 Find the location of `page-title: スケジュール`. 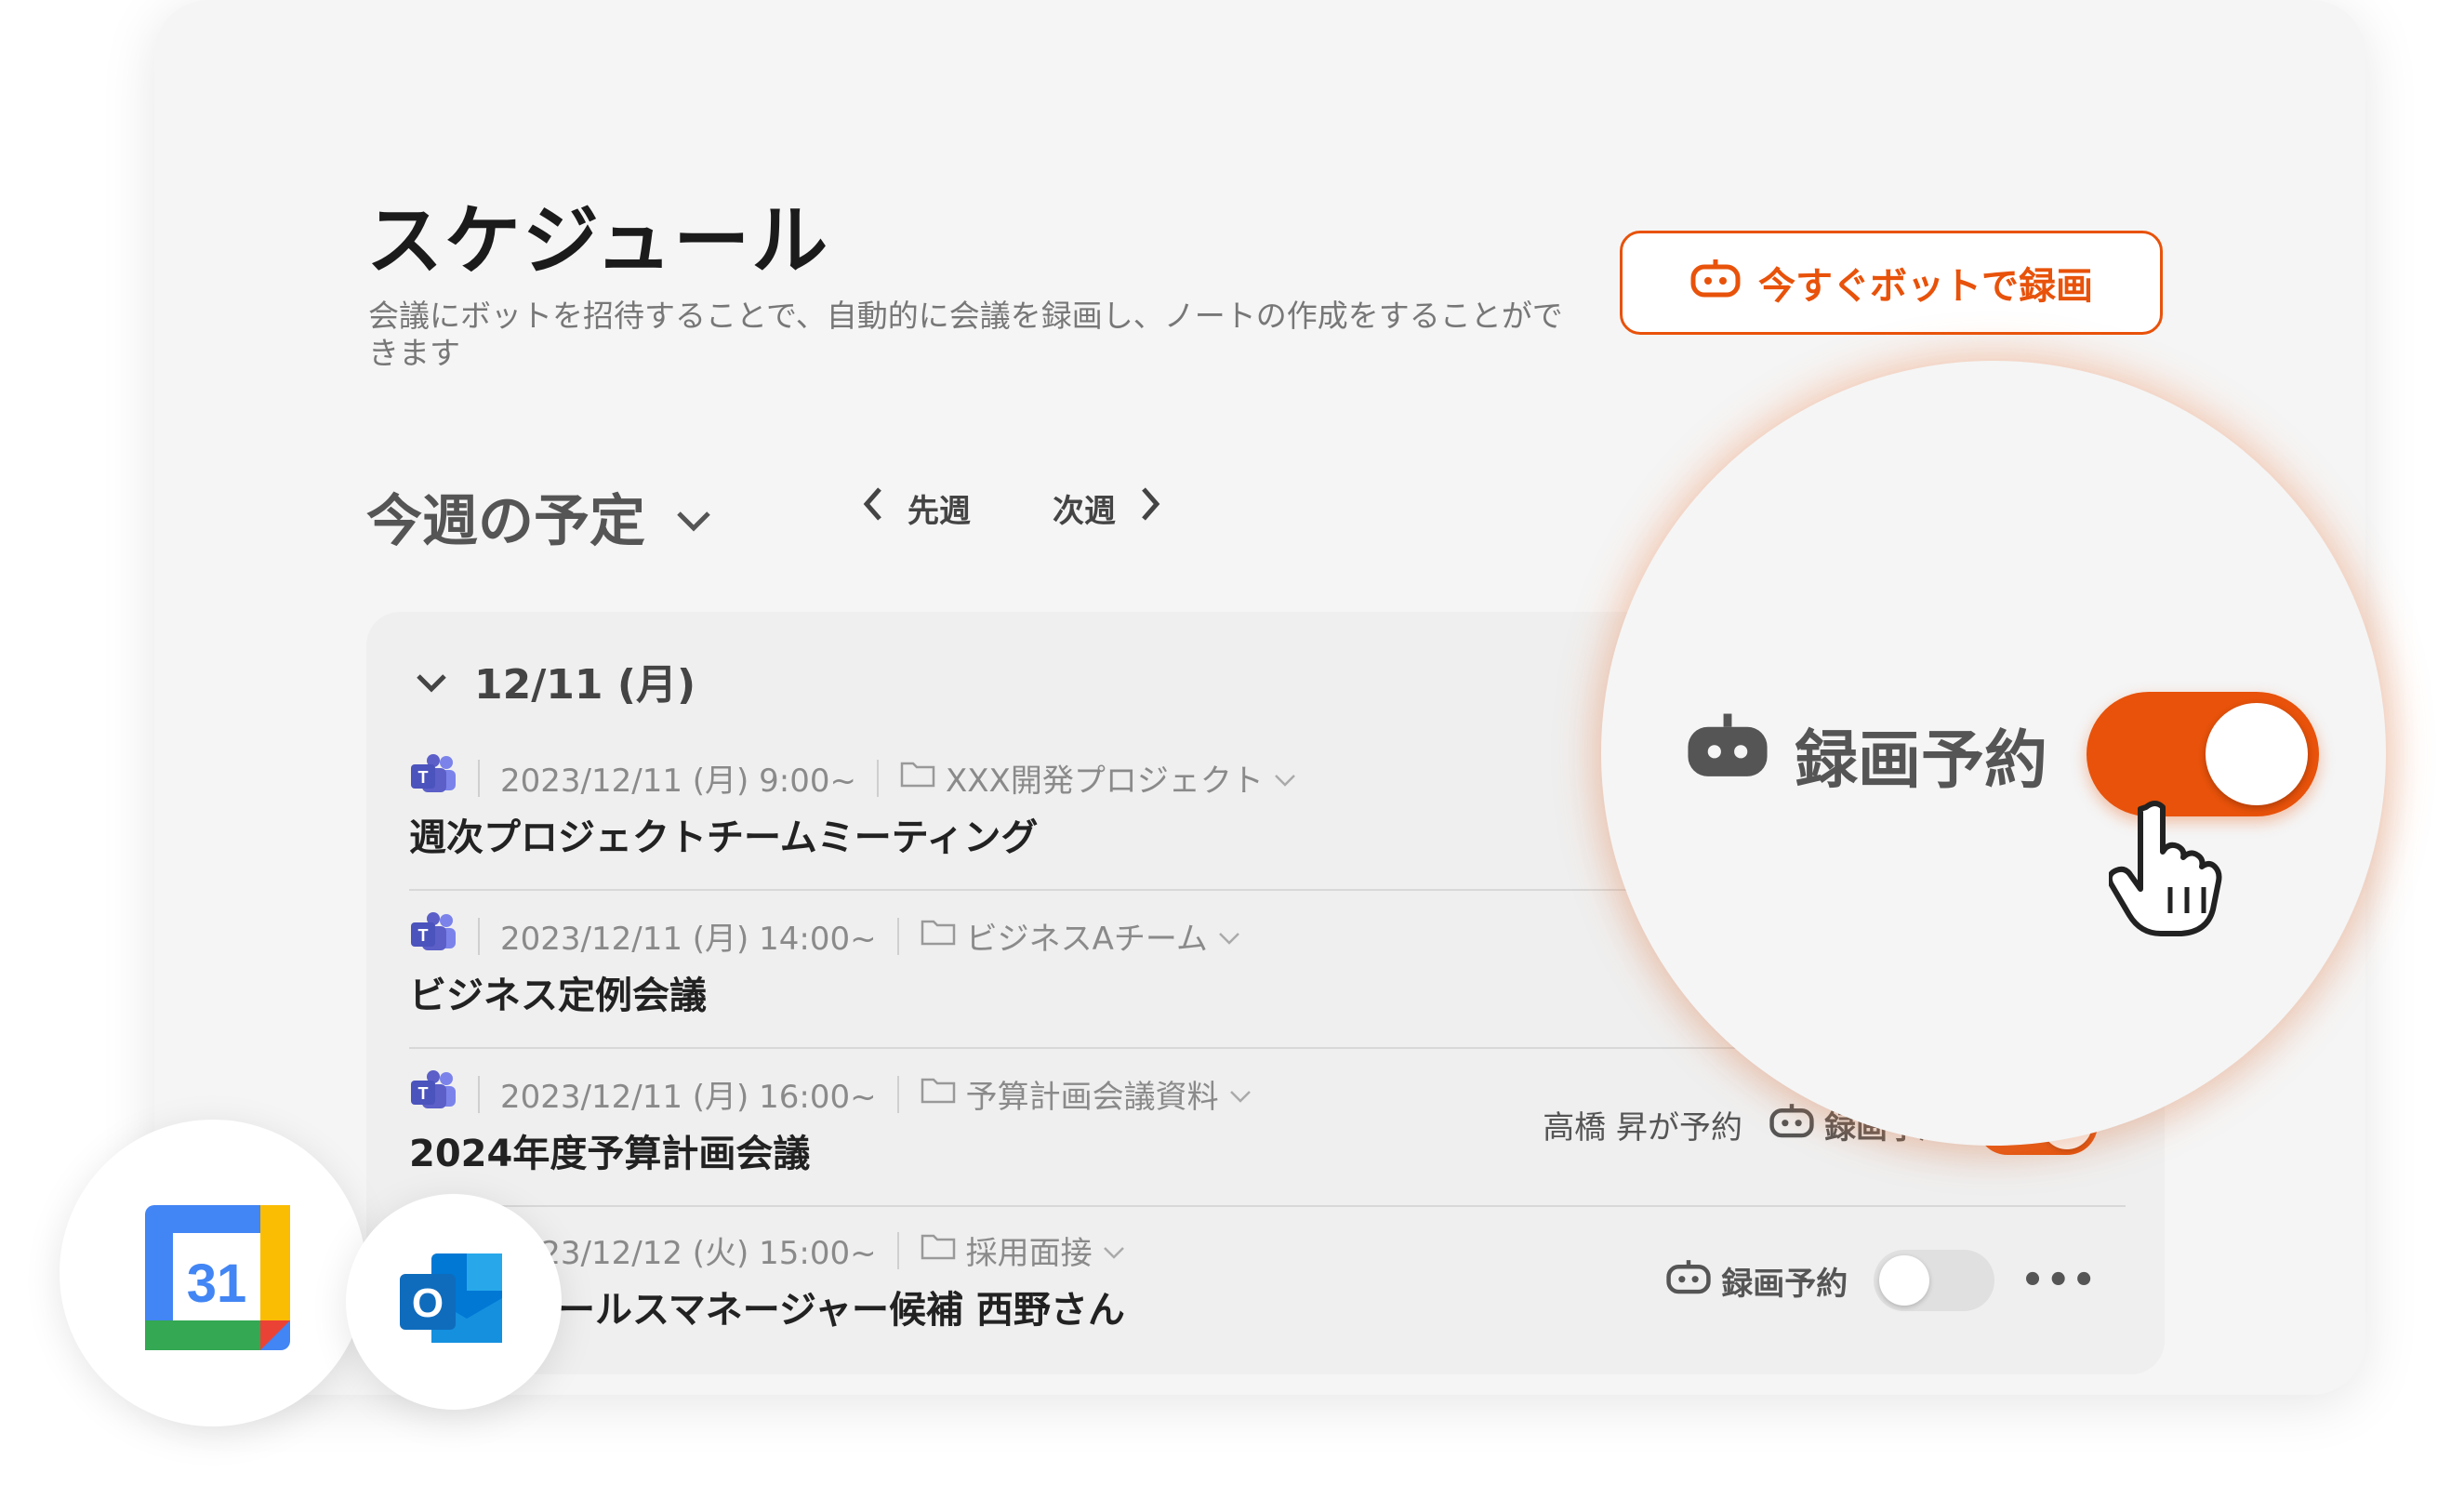

page-title: スケジュール is located at coordinates (598, 241).